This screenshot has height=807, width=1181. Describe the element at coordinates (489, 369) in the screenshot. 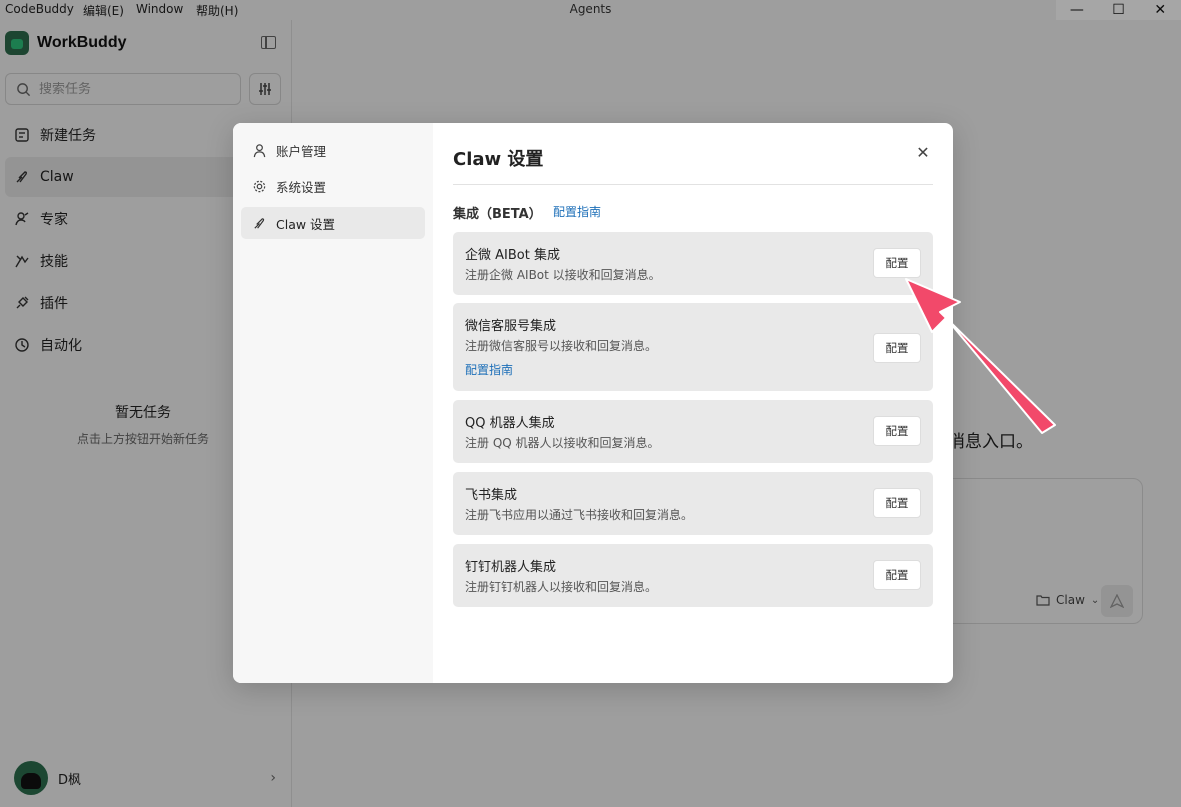

I see `card-guide-link: 配置指南` at that location.